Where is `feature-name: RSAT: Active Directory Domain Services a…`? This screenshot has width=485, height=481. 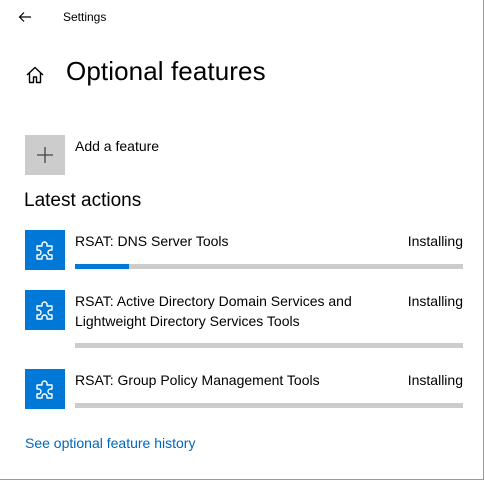
feature-name: RSAT: Active Directory Domain Services a… is located at coordinates (213, 311).